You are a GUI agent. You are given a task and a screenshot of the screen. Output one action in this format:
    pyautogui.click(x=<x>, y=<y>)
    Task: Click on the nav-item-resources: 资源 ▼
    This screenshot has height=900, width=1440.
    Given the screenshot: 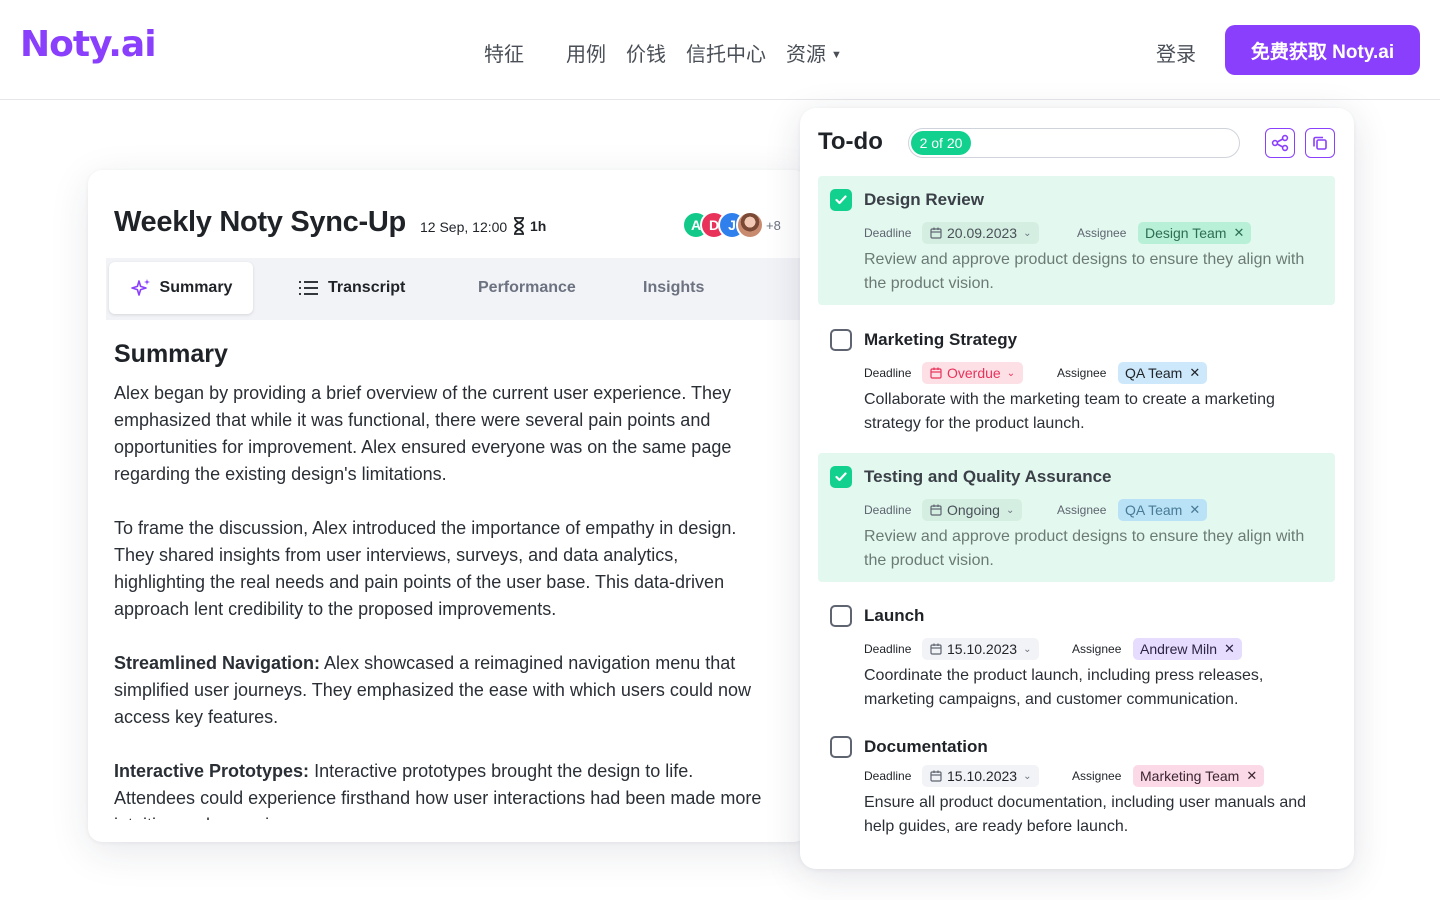 What is the action you would take?
    pyautogui.click(x=814, y=52)
    